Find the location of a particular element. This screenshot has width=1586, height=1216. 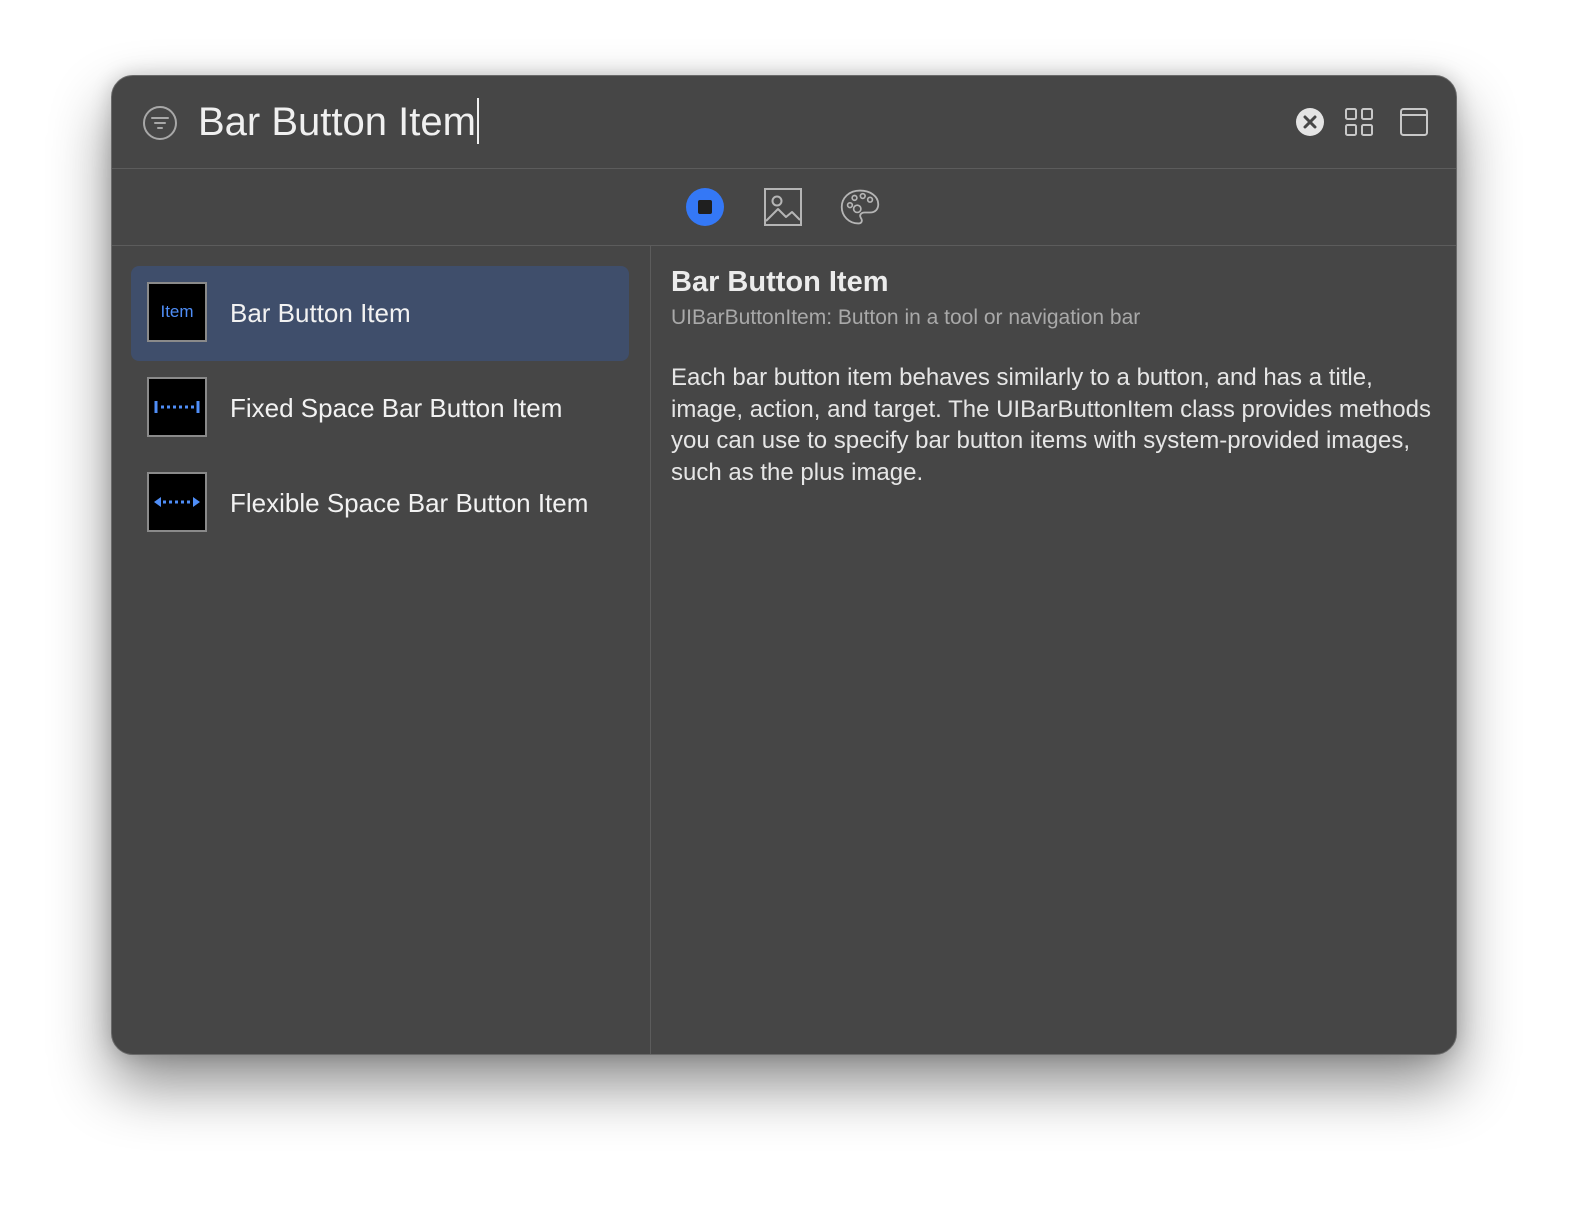

clear-icon is located at coordinates (1310, 122).